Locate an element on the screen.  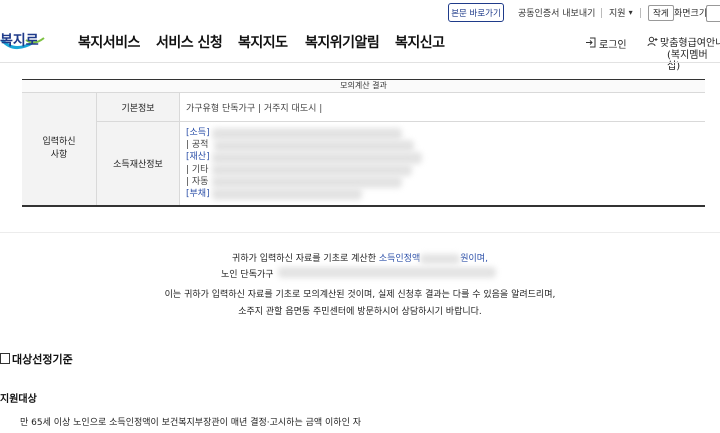
nav-welfare-services: 복지서비스 is located at coordinates (109, 42).